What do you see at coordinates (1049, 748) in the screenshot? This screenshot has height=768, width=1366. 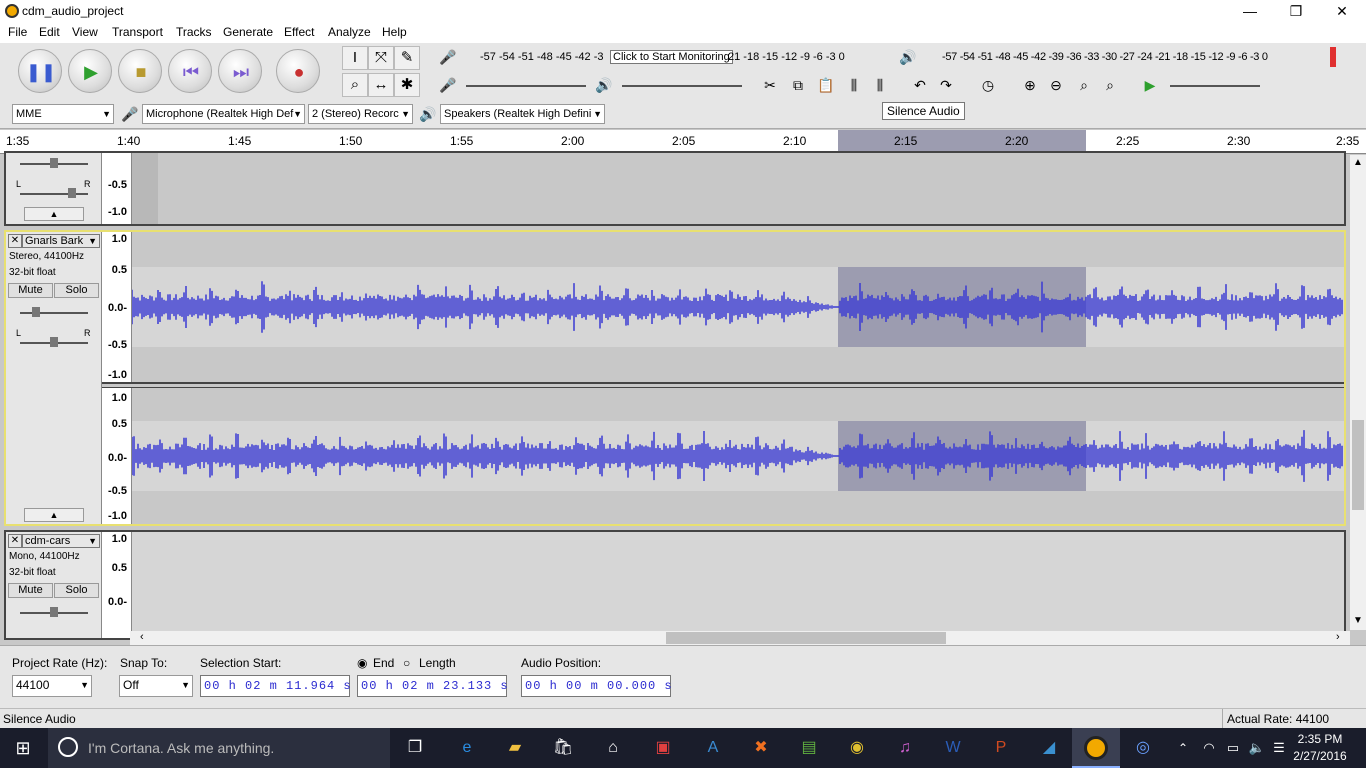 I see `shark-icon: ◢` at bounding box center [1049, 748].